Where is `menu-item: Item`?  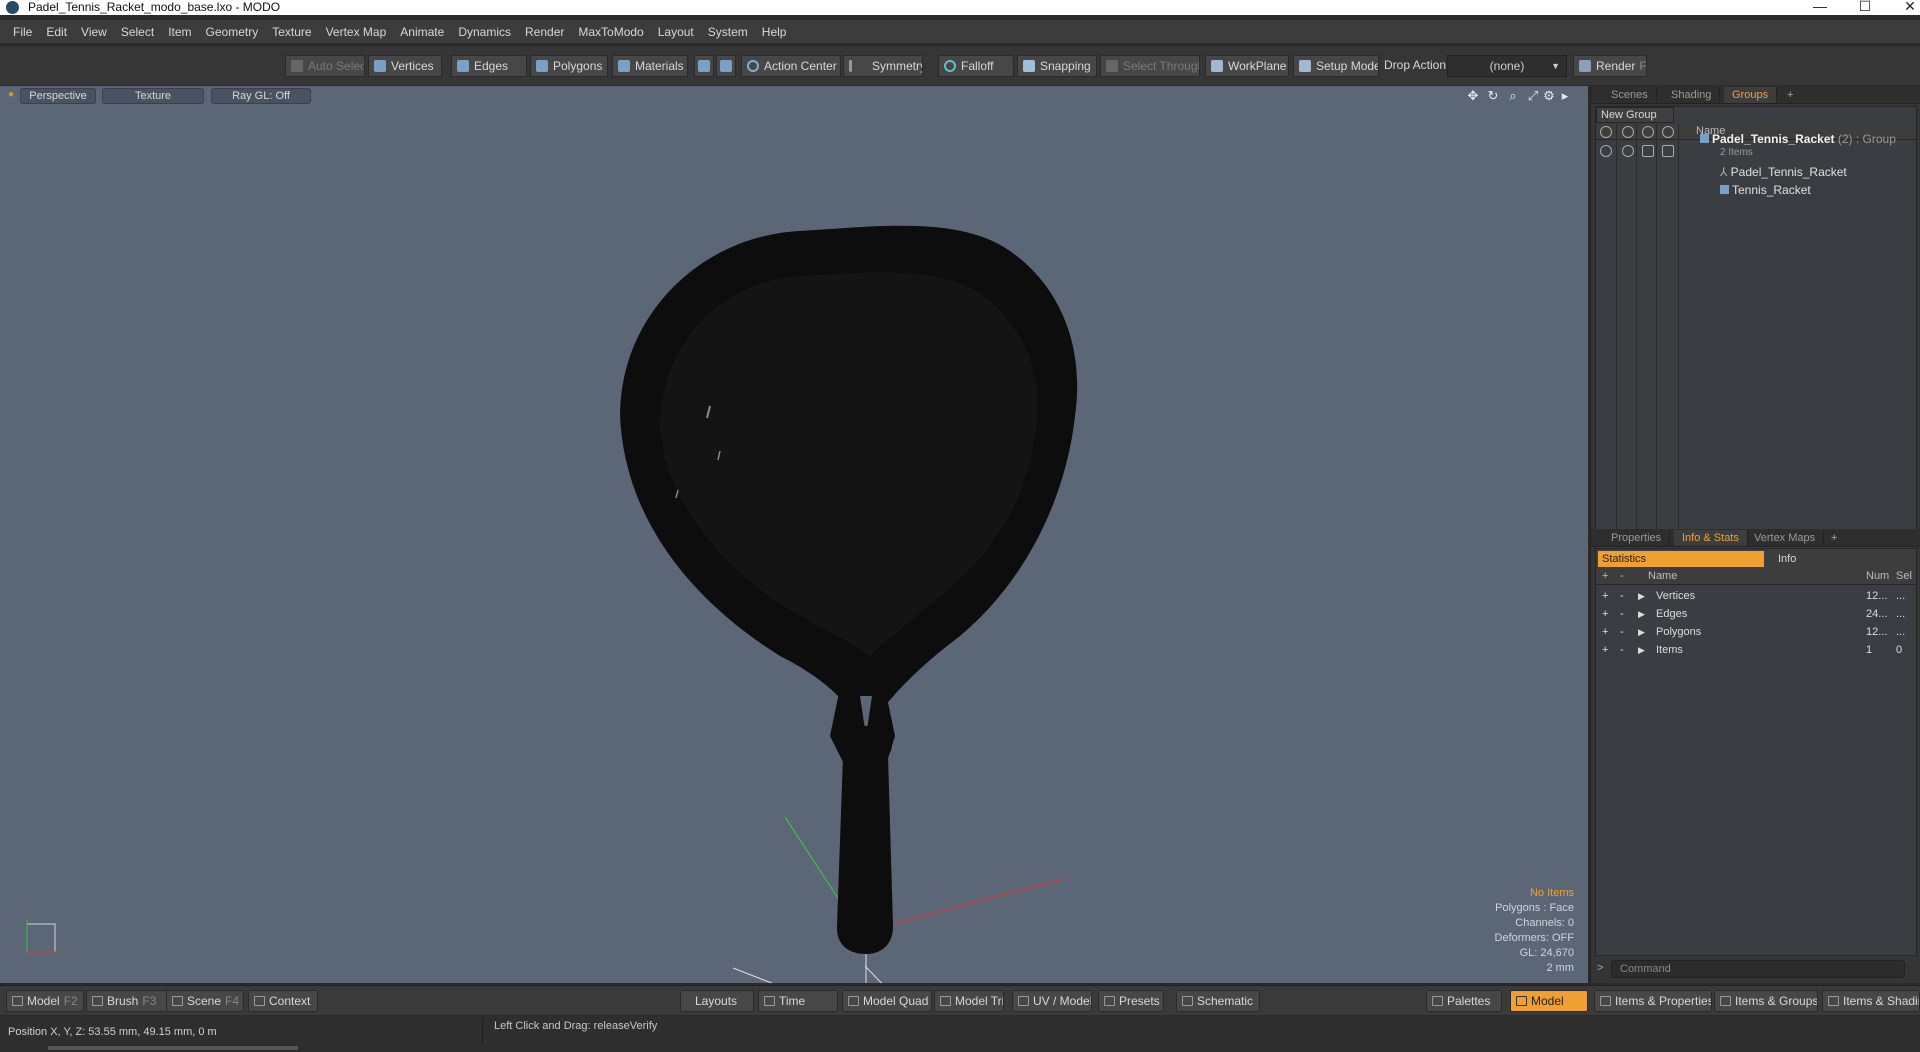 menu-item: Item is located at coordinates (179, 32).